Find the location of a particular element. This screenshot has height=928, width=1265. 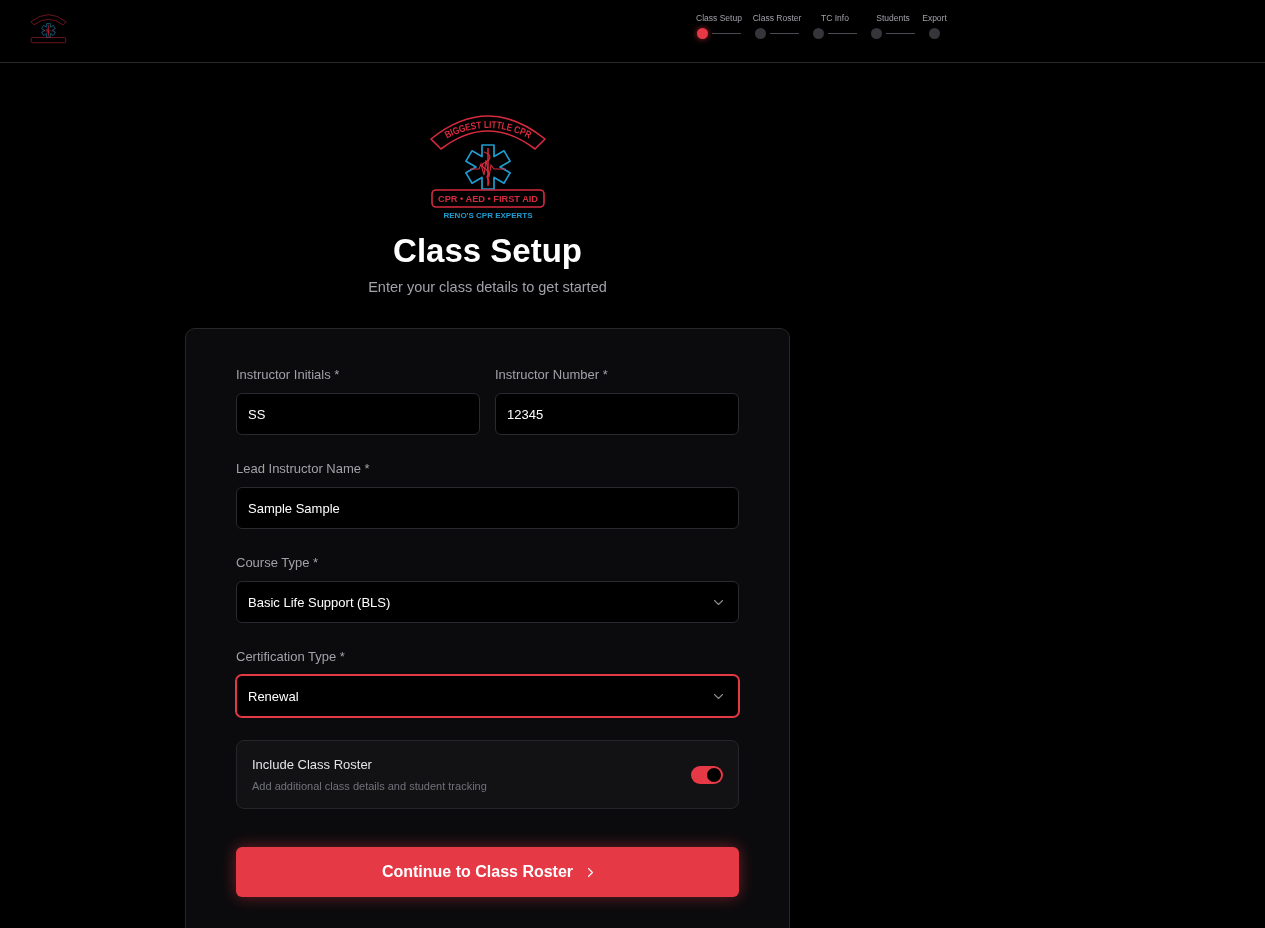

chevron-right-icon is located at coordinates (591, 872).